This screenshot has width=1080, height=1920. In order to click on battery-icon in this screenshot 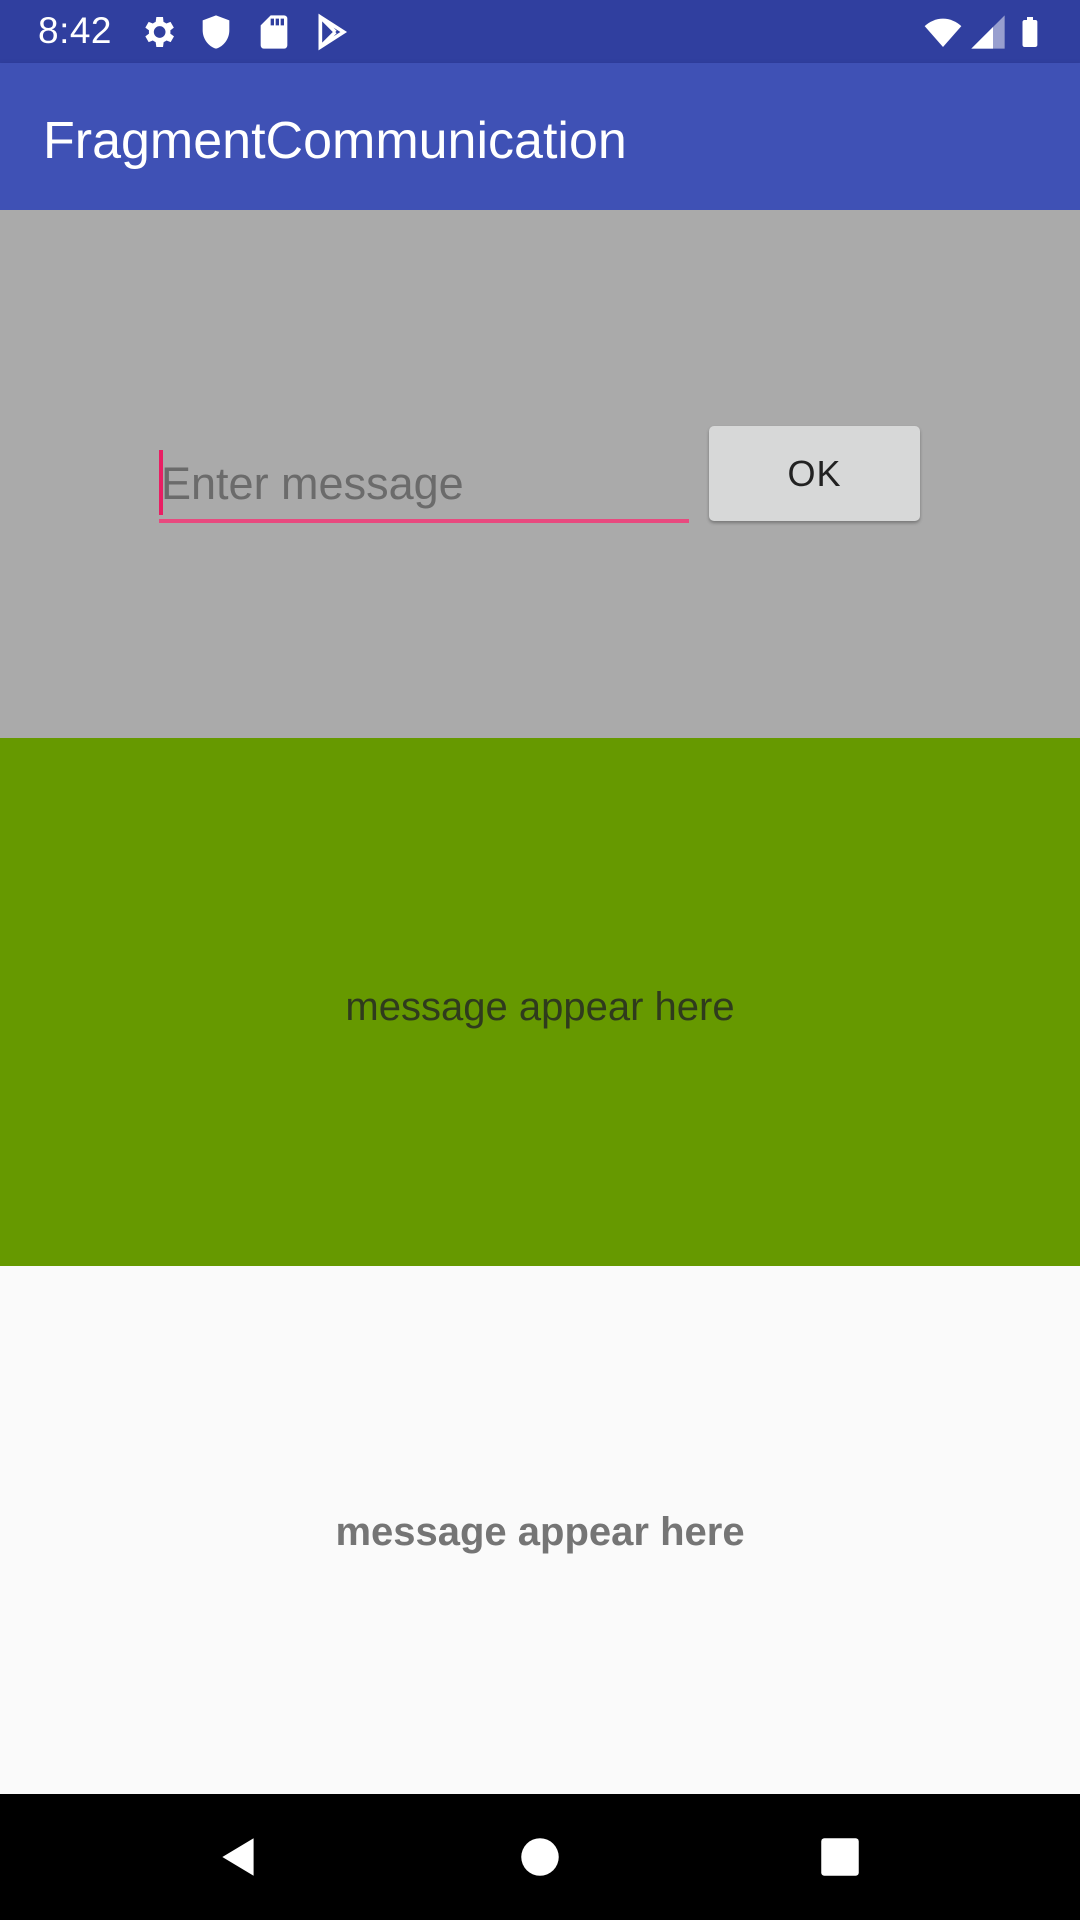, I will do `click(1030, 32)`.